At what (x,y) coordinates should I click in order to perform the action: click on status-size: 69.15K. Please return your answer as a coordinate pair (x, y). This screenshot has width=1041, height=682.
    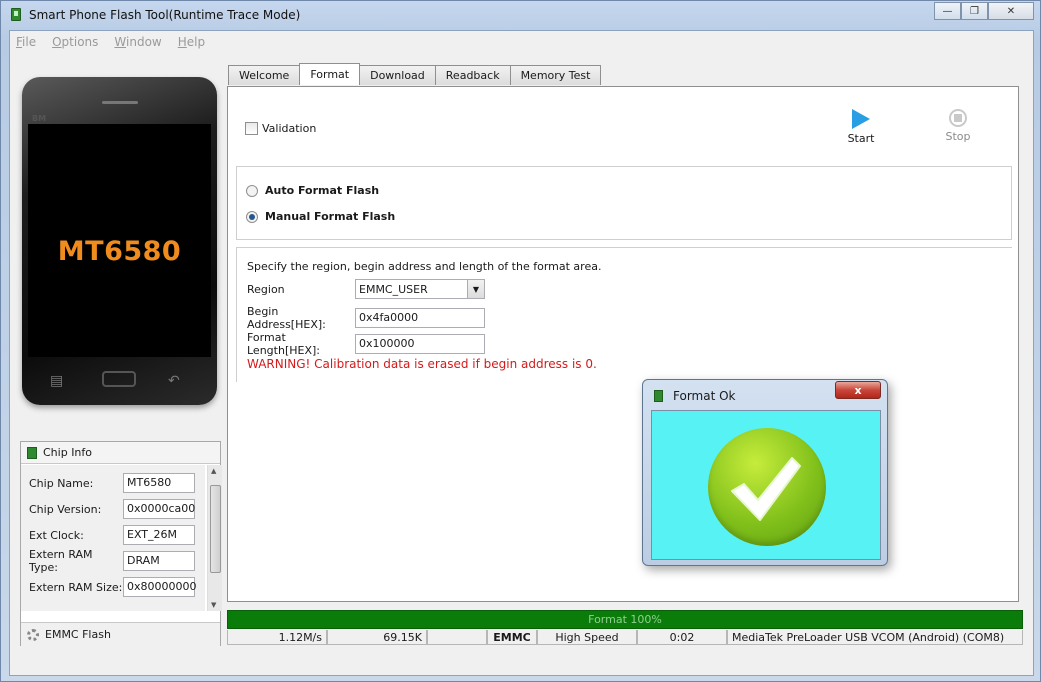
    Looking at the image, I should click on (377, 637).